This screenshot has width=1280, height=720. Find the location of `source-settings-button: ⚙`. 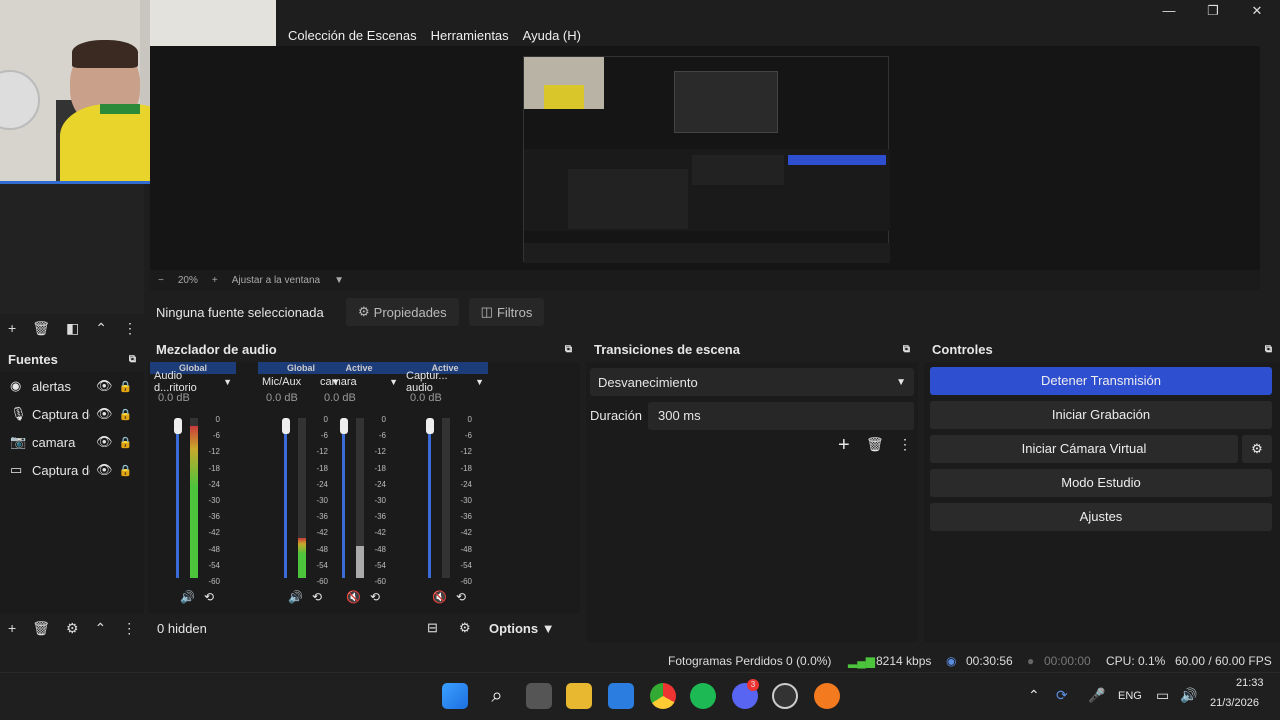

source-settings-button: ⚙ is located at coordinates (72, 628).